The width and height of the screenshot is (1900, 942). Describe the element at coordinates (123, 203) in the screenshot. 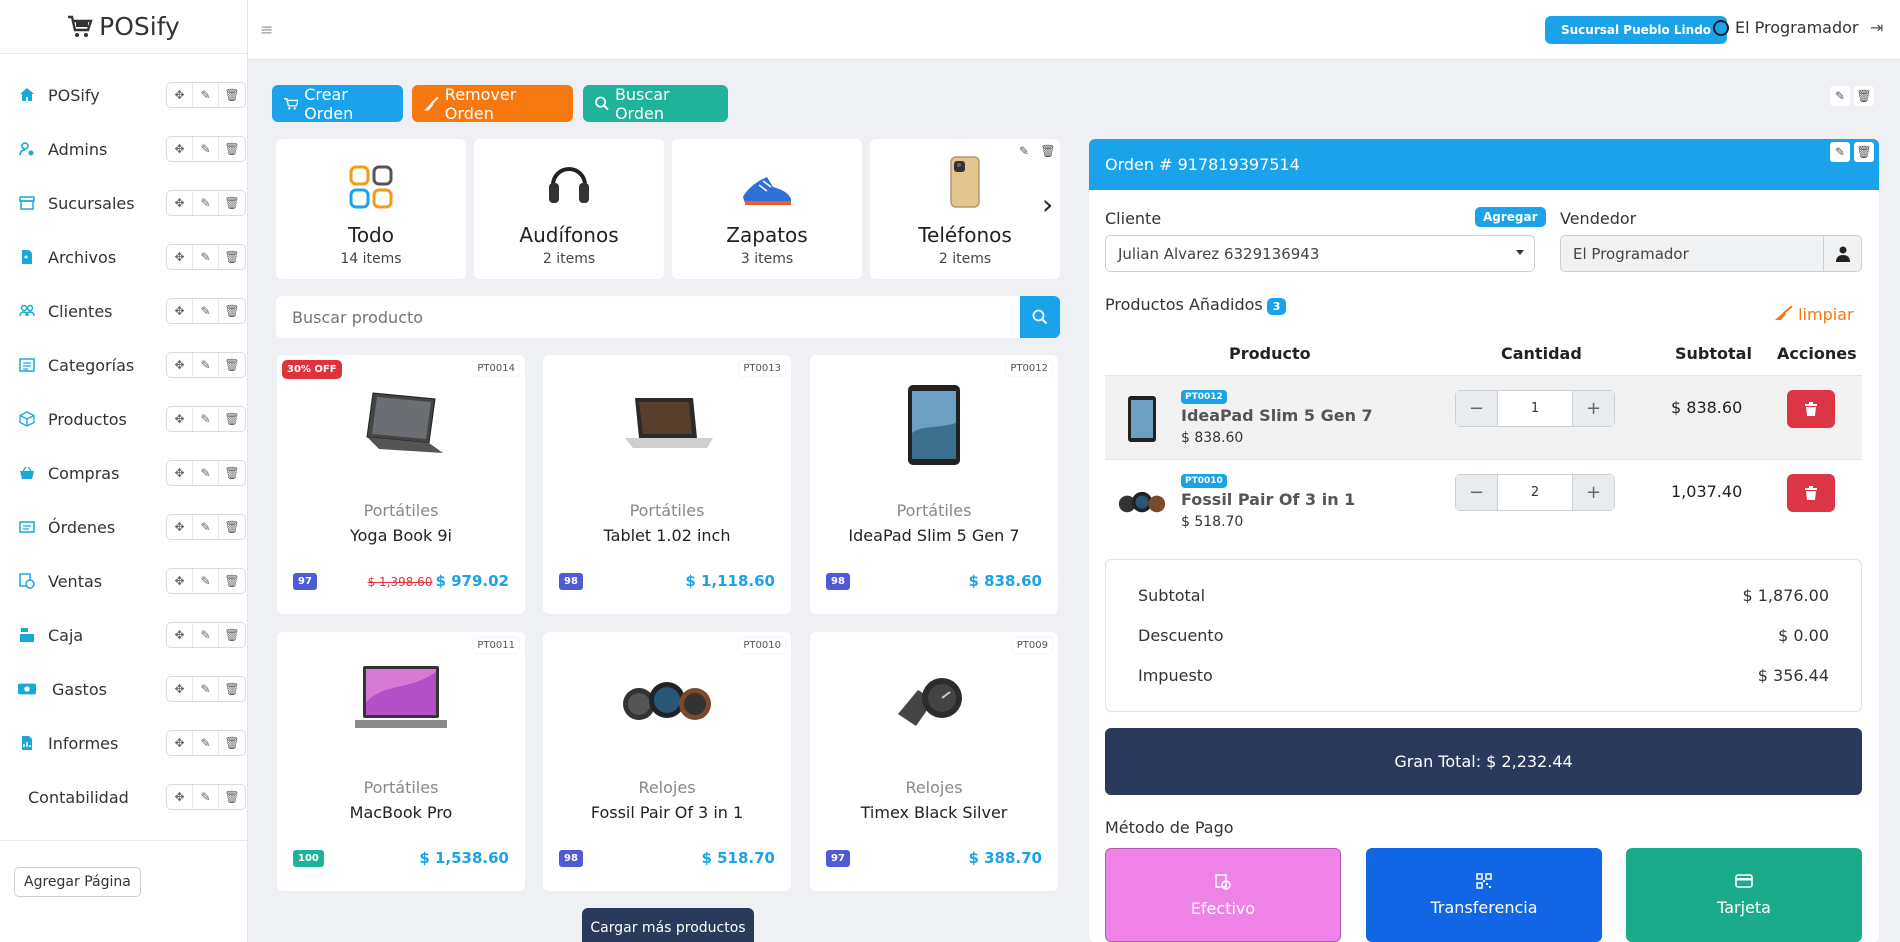

I see `sidebar-item-sucursales: Sucursales ✥ ✎ 🗑` at that location.